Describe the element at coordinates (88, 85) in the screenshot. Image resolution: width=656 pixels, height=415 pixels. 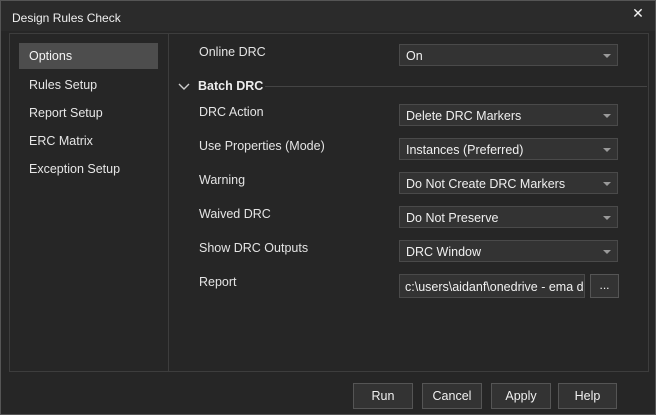
I see `sidebar-item-rules-setup: Rules Setup` at that location.